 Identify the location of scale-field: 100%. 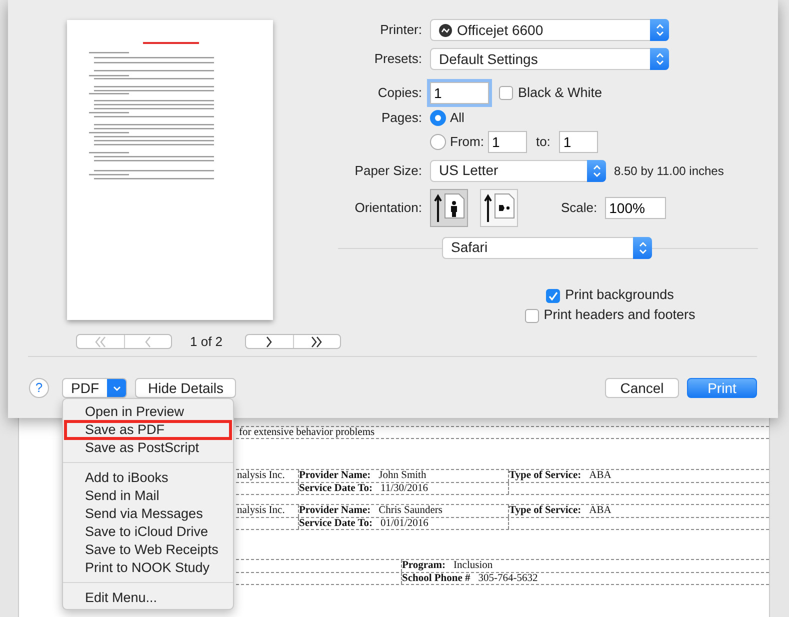
(635, 207).